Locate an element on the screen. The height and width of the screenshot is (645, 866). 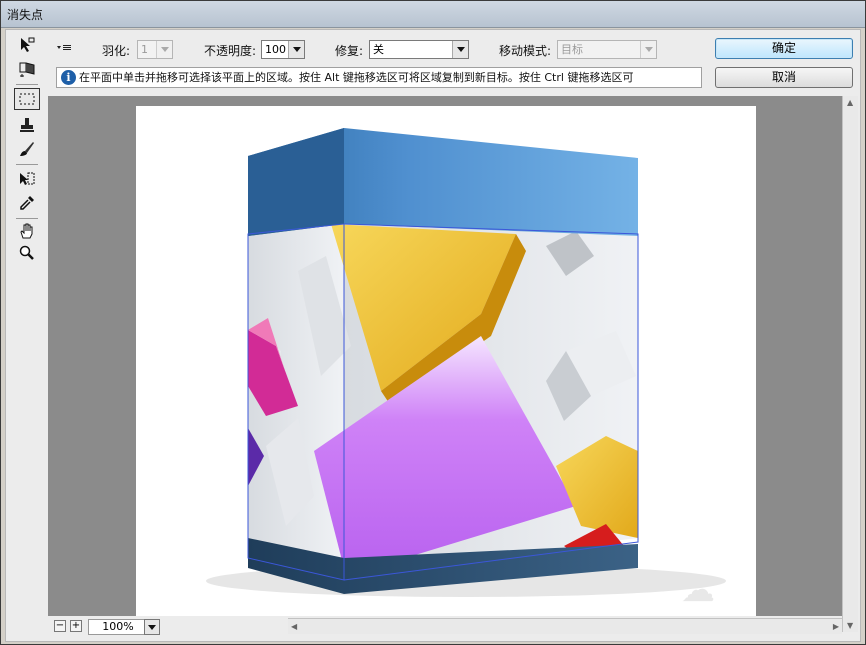
stamp-tool is located at coordinates (27, 125).